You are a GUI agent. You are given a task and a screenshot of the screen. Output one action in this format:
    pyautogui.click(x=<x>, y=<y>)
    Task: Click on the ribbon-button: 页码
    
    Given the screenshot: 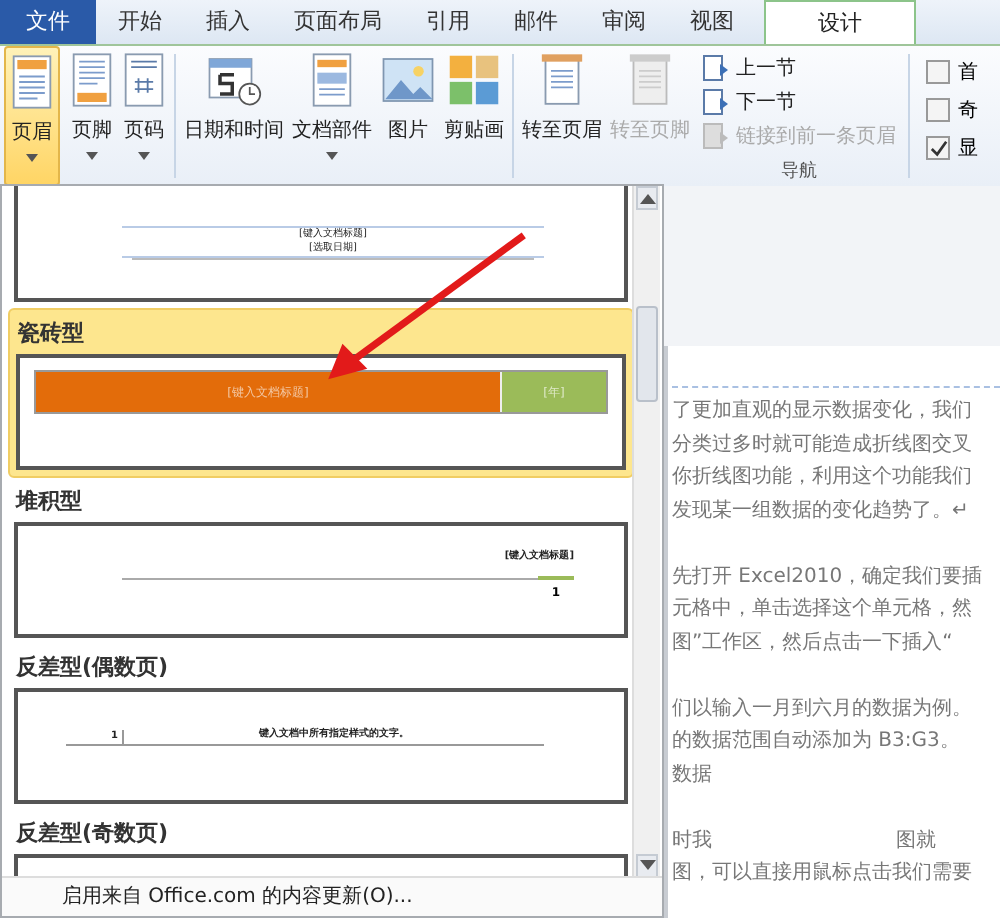 What is the action you would take?
    pyautogui.click(x=144, y=116)
    